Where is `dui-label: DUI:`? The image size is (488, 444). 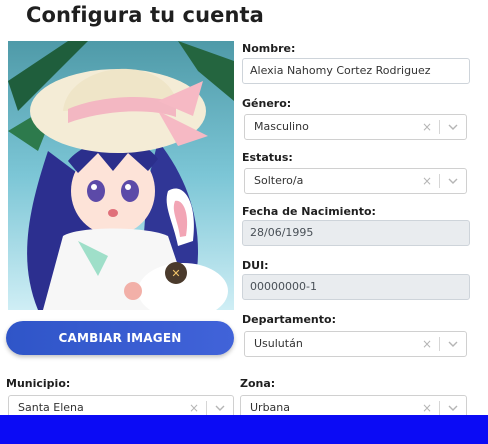
dui-label: DUI: is located at coordinates (255, 265).